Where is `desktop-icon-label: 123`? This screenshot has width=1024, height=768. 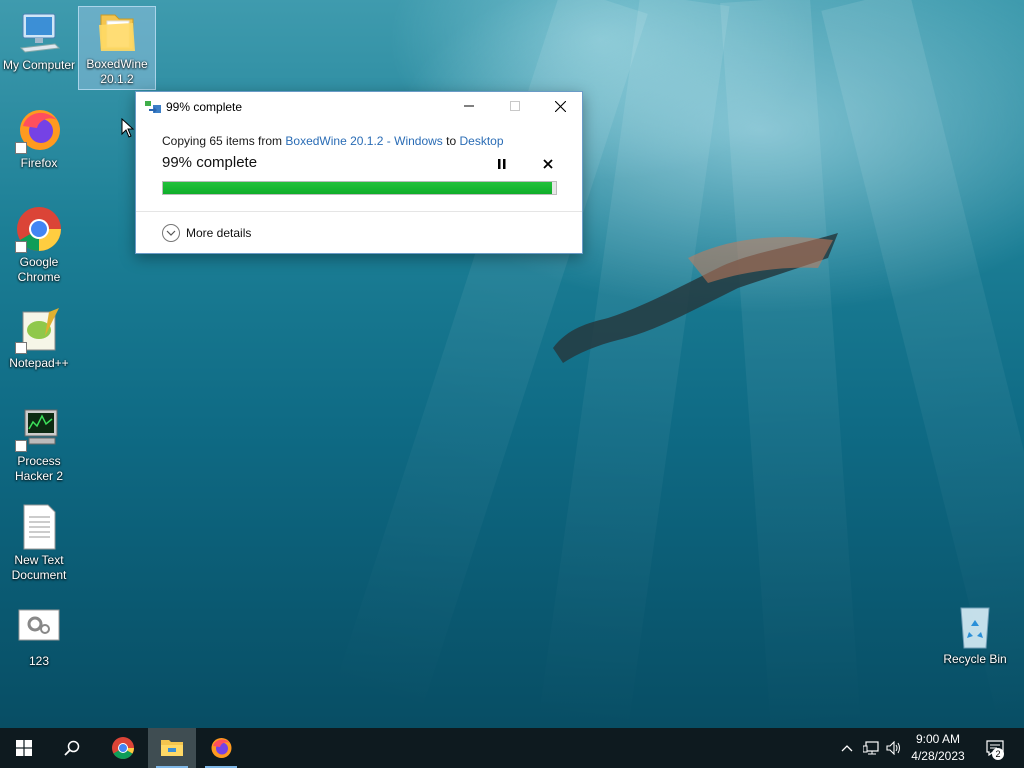
desktop-icon-label: 123 is located at coordinates (39, 661).